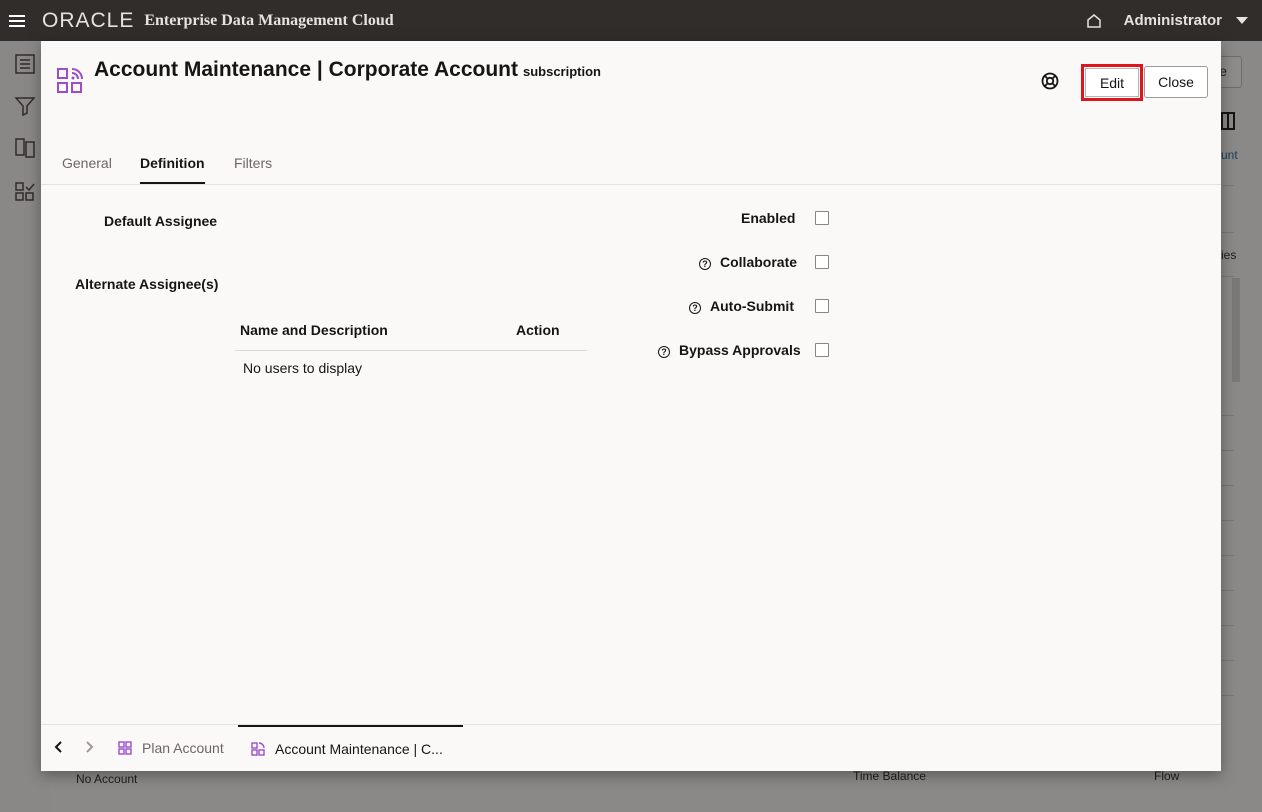 The height and width of the screenshot is (812, 1262). I want to click on background-scrollbar, so click(1236, 330).